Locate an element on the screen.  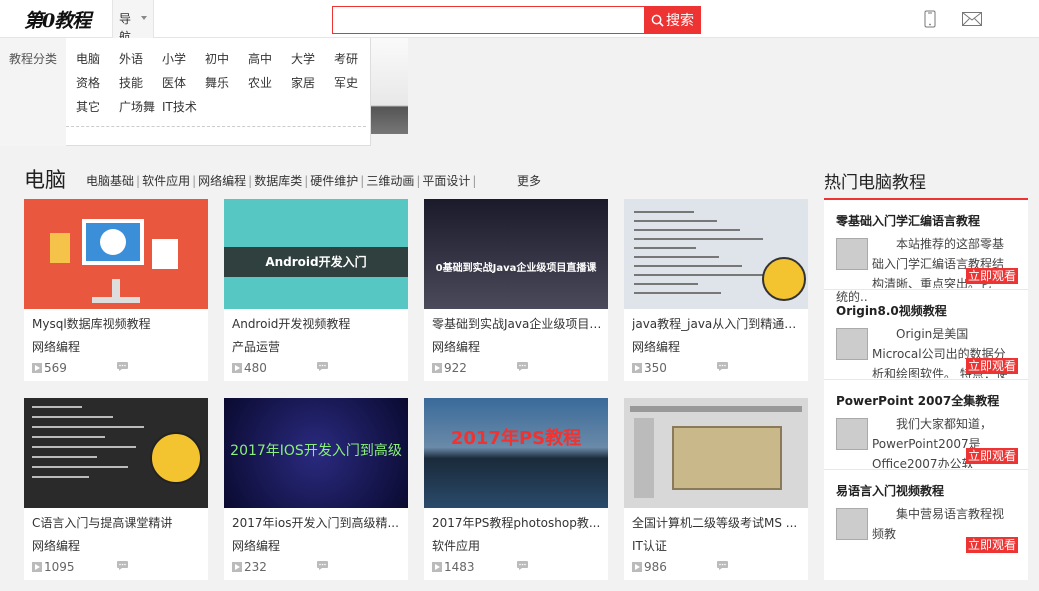
subnav-item: 软件应用 is located at coordinates (166, 181).